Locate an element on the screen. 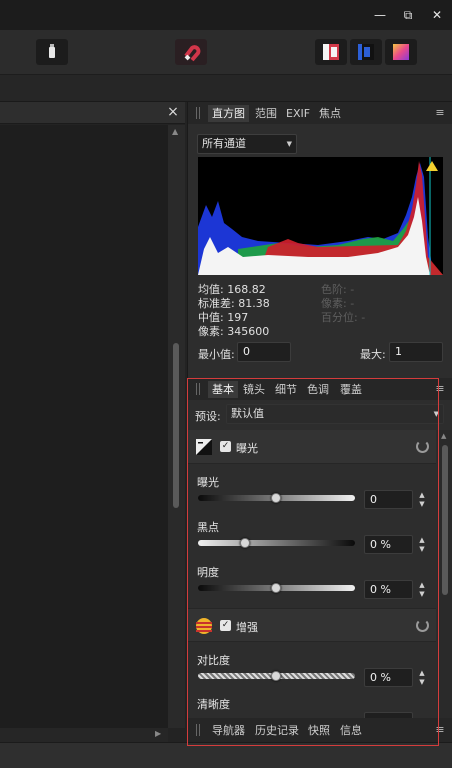 The height and width of the screenshot is (768, 452). preset-label: 预设: is located at coordinates (208, 416).